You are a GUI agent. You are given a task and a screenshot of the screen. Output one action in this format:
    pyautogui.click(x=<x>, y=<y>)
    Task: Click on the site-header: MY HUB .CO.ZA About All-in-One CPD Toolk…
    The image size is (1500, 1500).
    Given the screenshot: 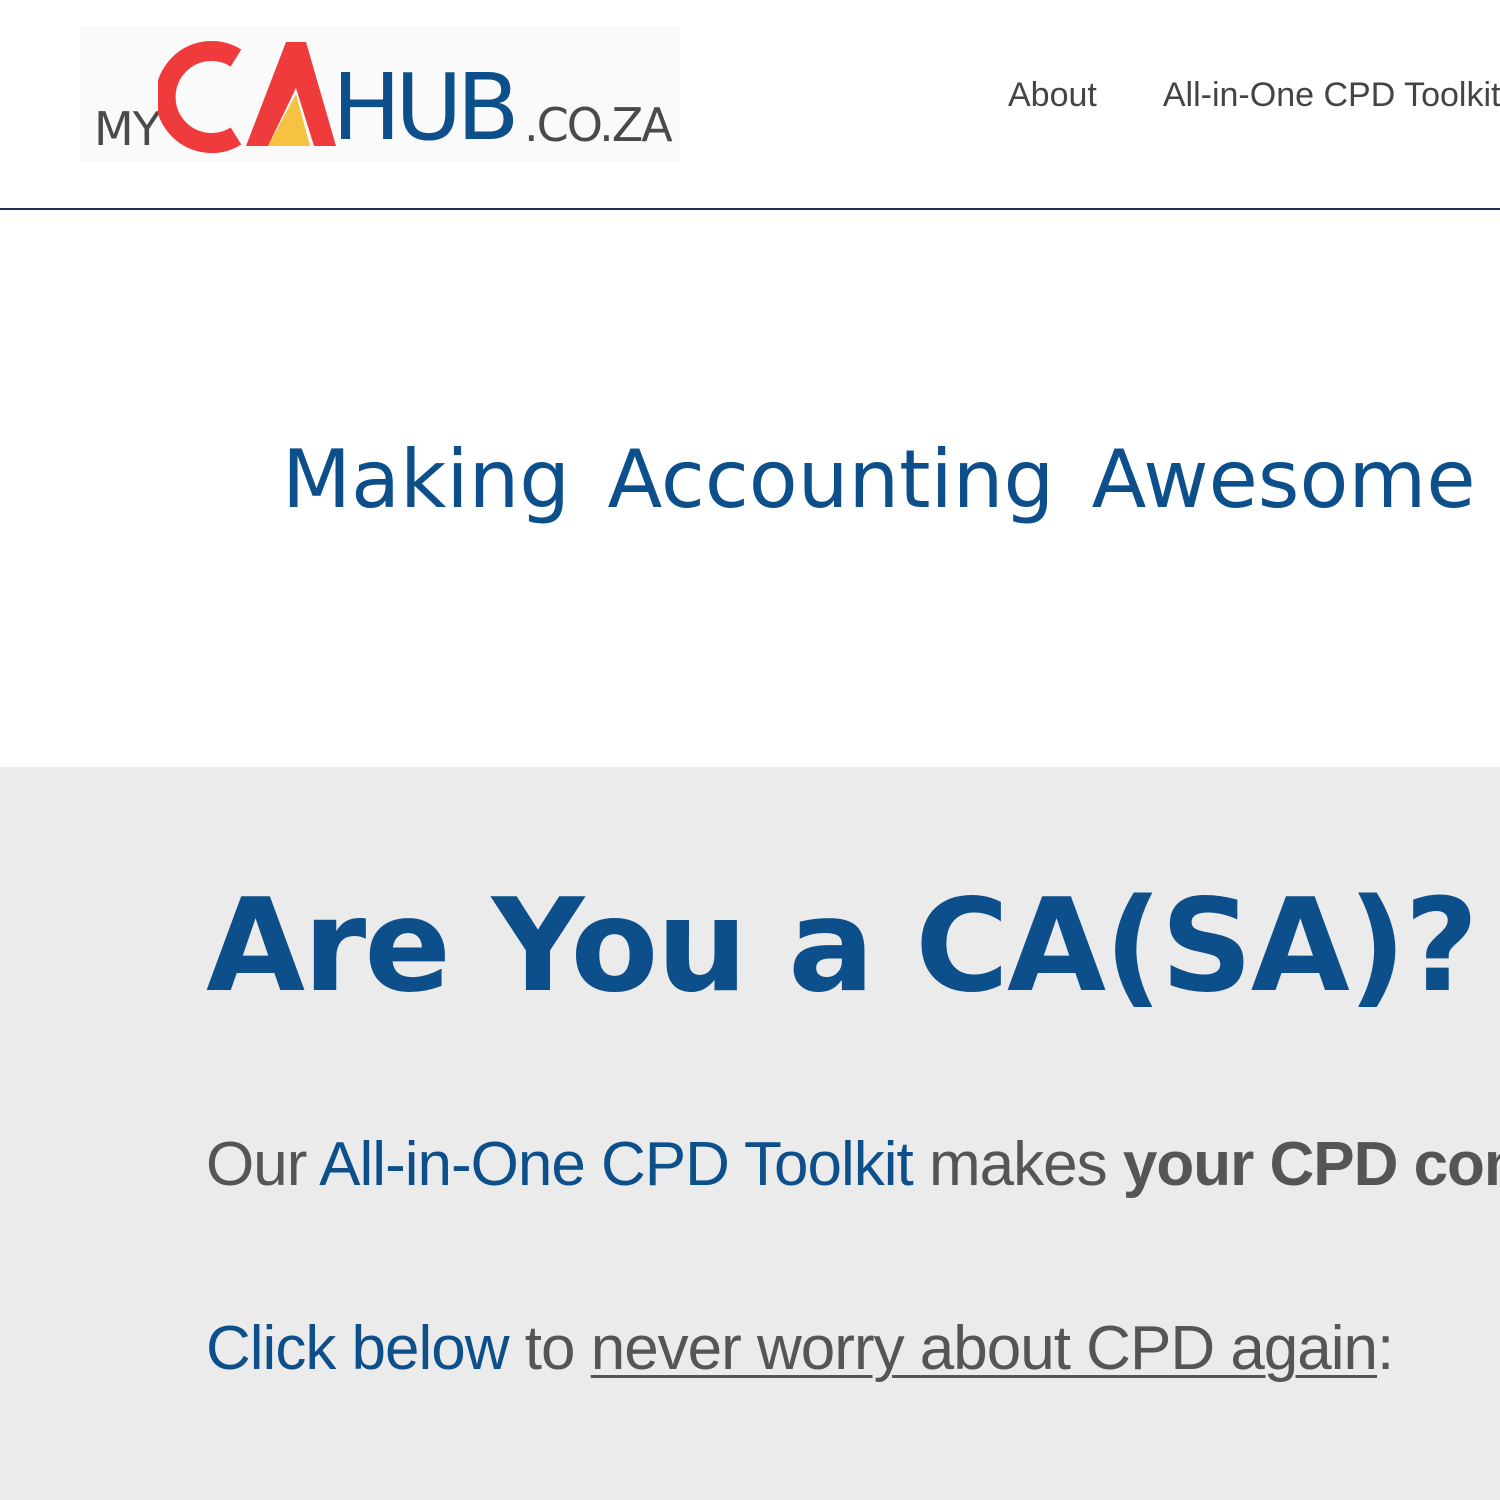 What is the action you would take?
    pyautogui.click(x=750, y=105)
    